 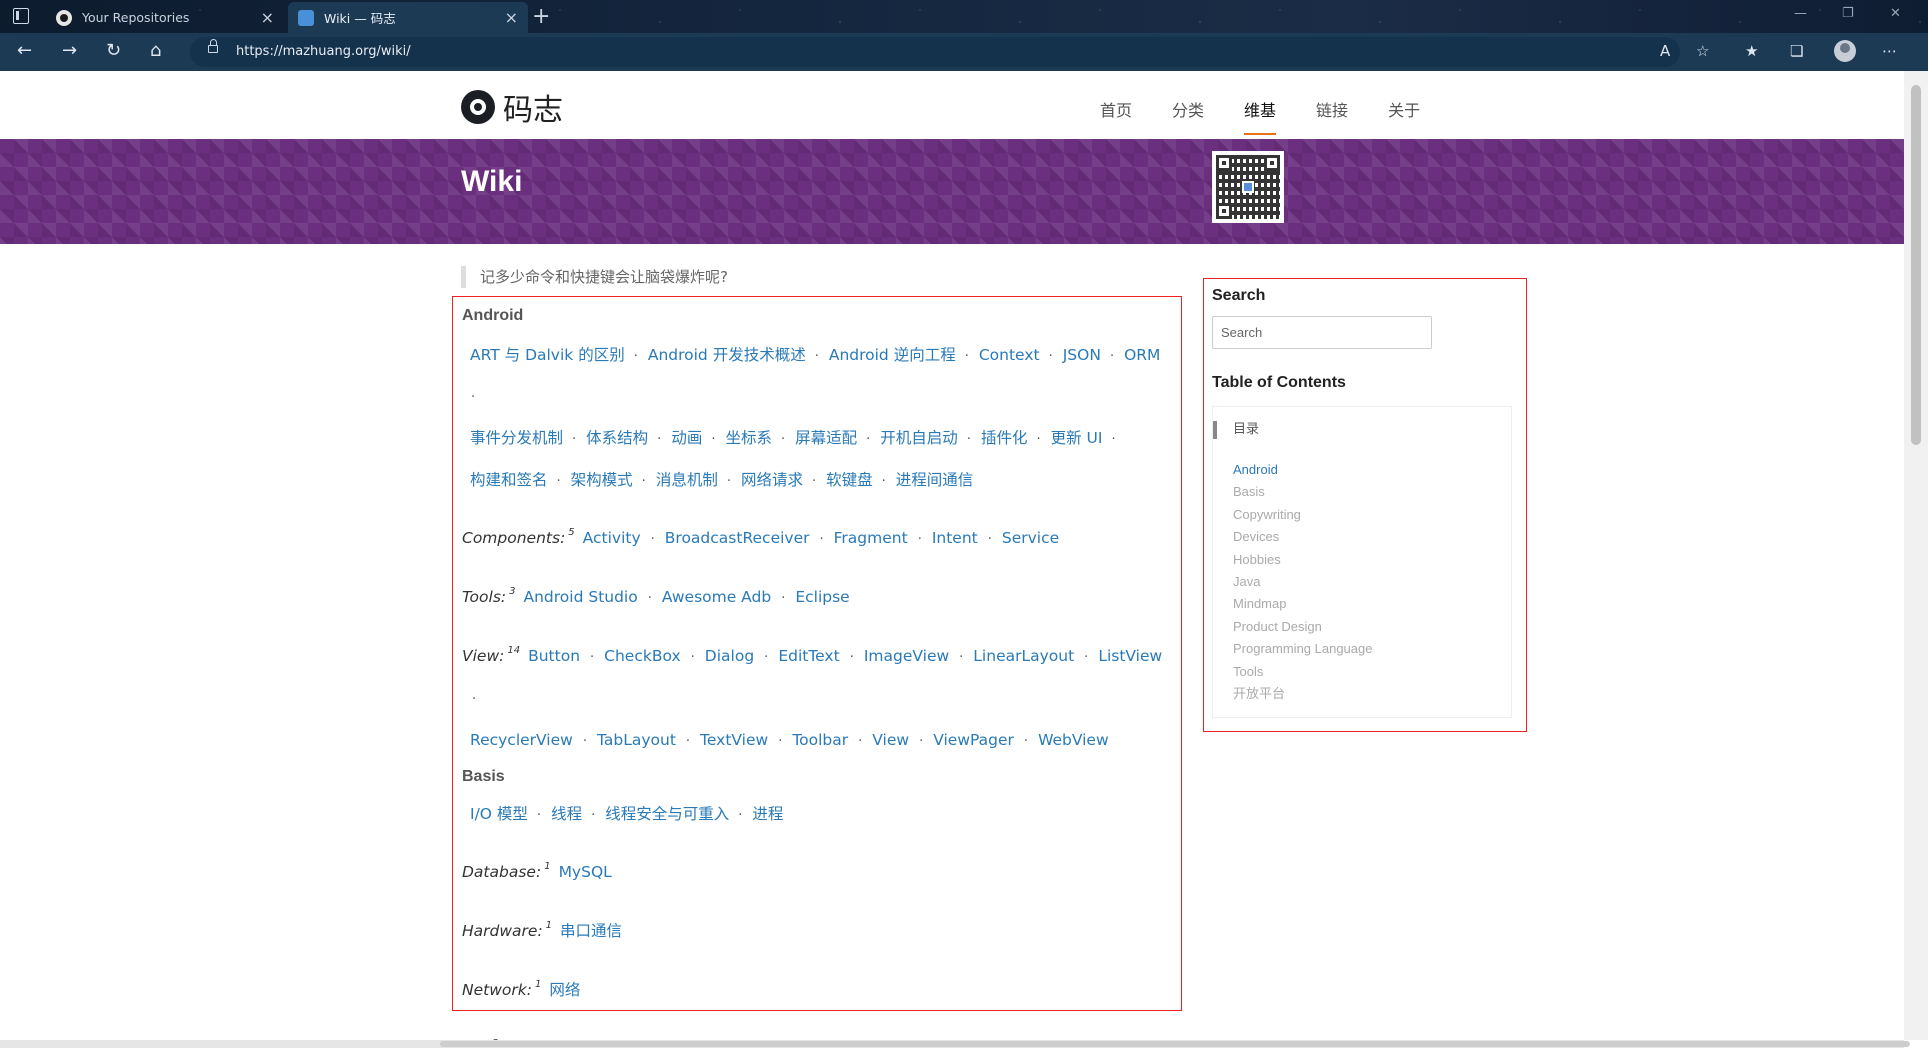 What do you see at coordinates (682, 438) in the screenshot?
I see `wiki-link: 动画` at bounding box center [682, 438].